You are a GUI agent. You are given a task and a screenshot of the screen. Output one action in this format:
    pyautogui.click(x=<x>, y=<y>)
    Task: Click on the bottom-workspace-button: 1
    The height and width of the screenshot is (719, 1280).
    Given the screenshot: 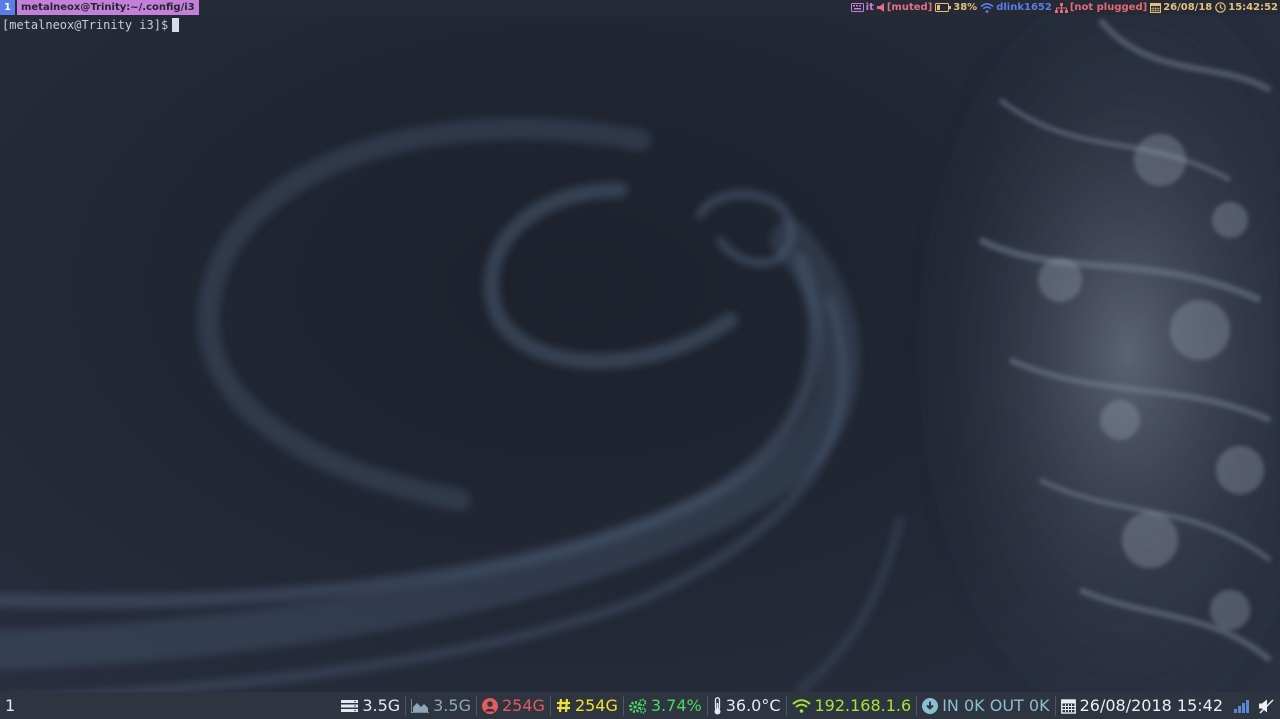 What is the action you would take?
    pyautogui.click(x=17, y=705)
    